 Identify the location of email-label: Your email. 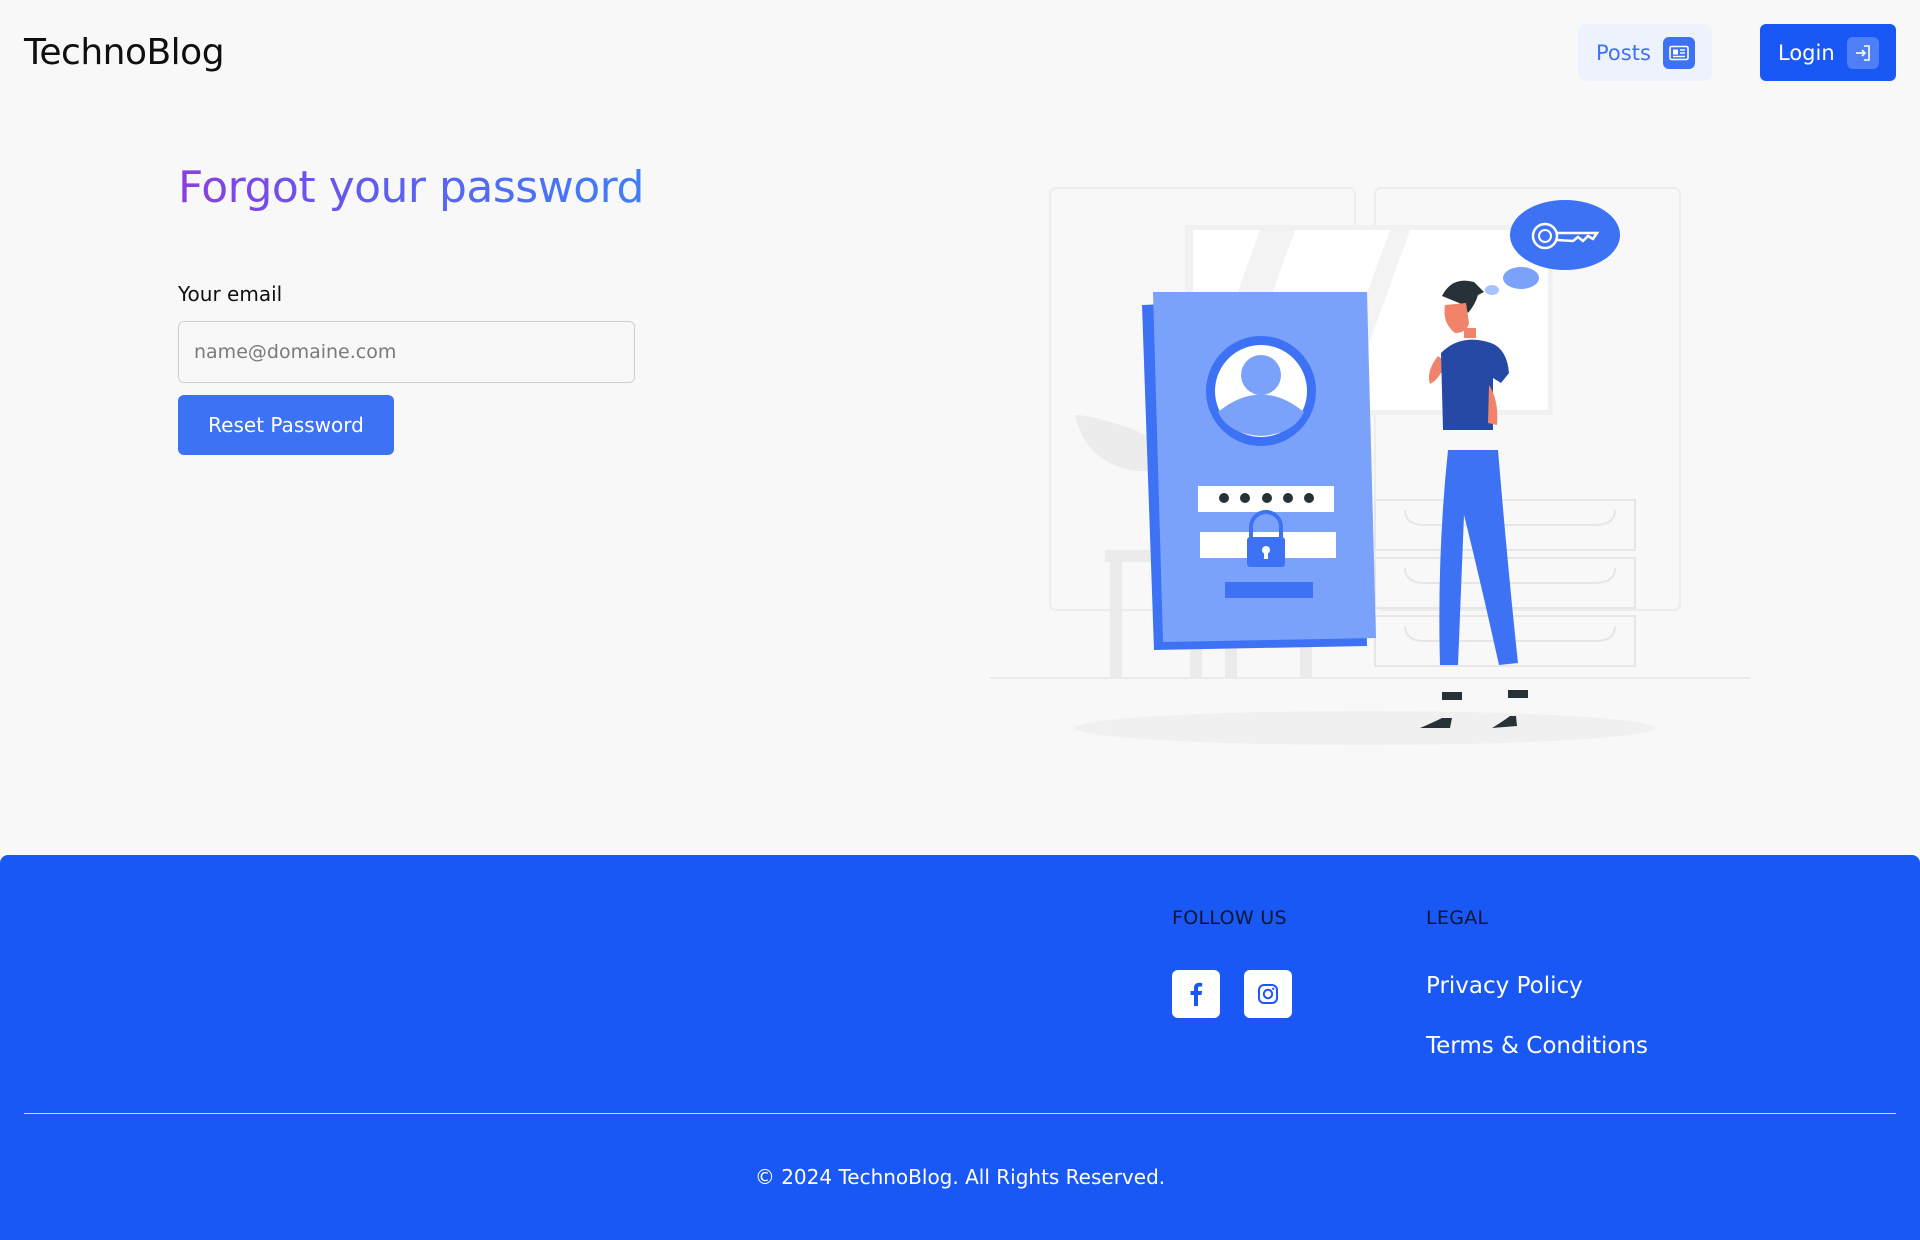
(230, 294).